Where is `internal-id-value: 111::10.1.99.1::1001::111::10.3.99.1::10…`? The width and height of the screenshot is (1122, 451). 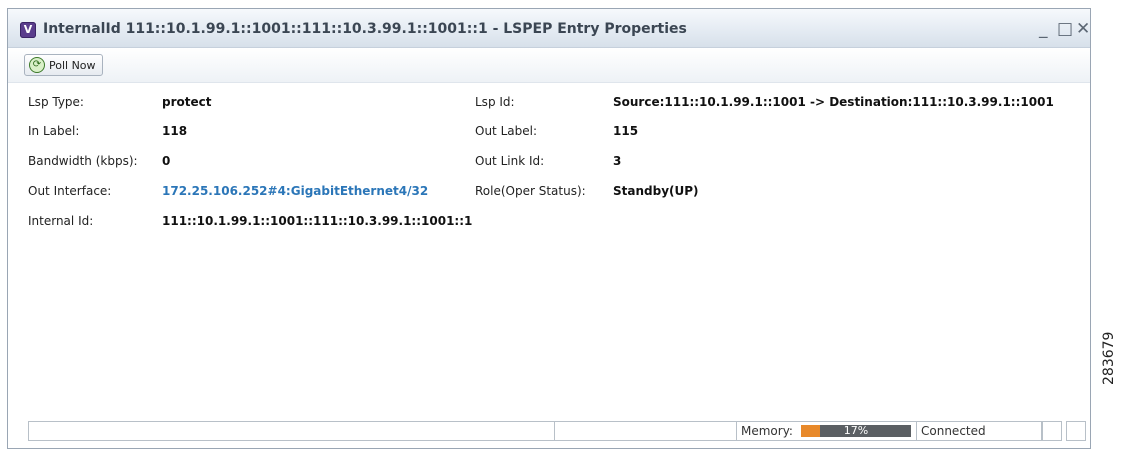
internal-id-value: 111::10.1.99.1::1001::111::10.3.99.1::10… is located at coordinates (317, 221).